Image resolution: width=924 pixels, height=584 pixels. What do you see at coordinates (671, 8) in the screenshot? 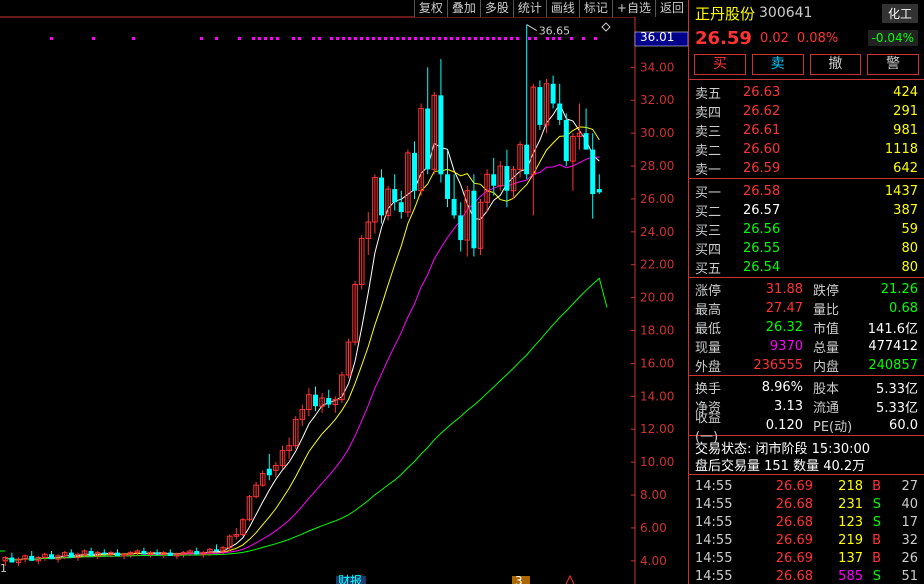
I see `toolbar-item-7: 返回` at bounding box center [671, 8].